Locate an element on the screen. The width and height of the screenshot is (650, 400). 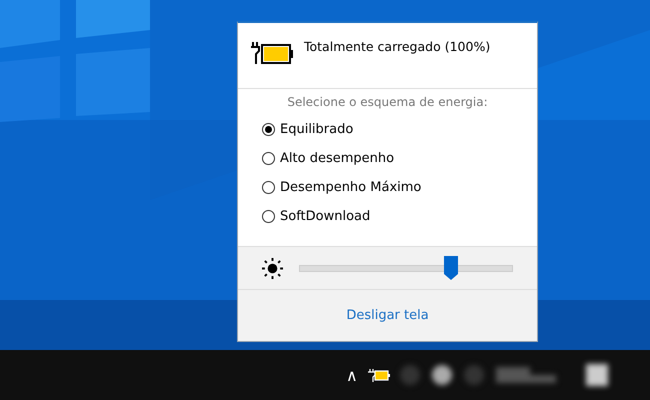
plans-heading: Selecione o esquema de energia: is located at coordinates (387, 102).